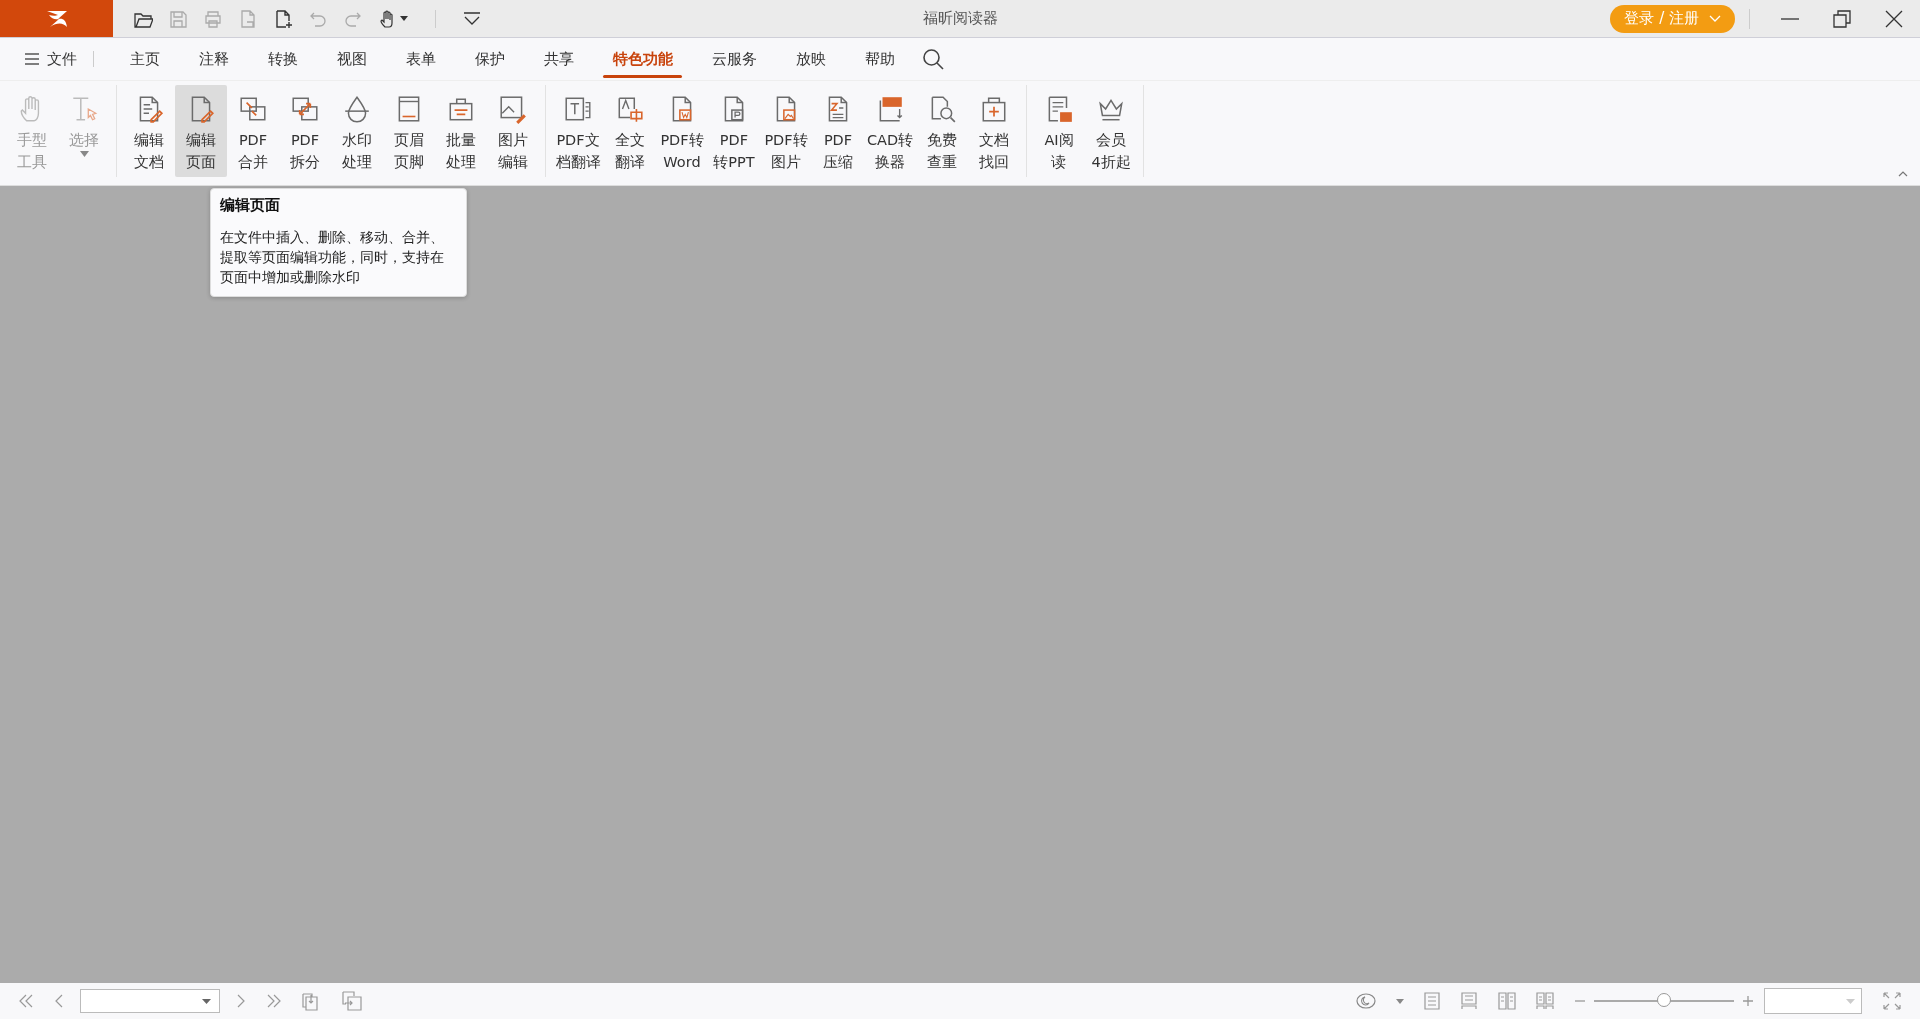  Describe the element at coordinates (933, 59) in the screenshot. I see `search-icon` at that location.